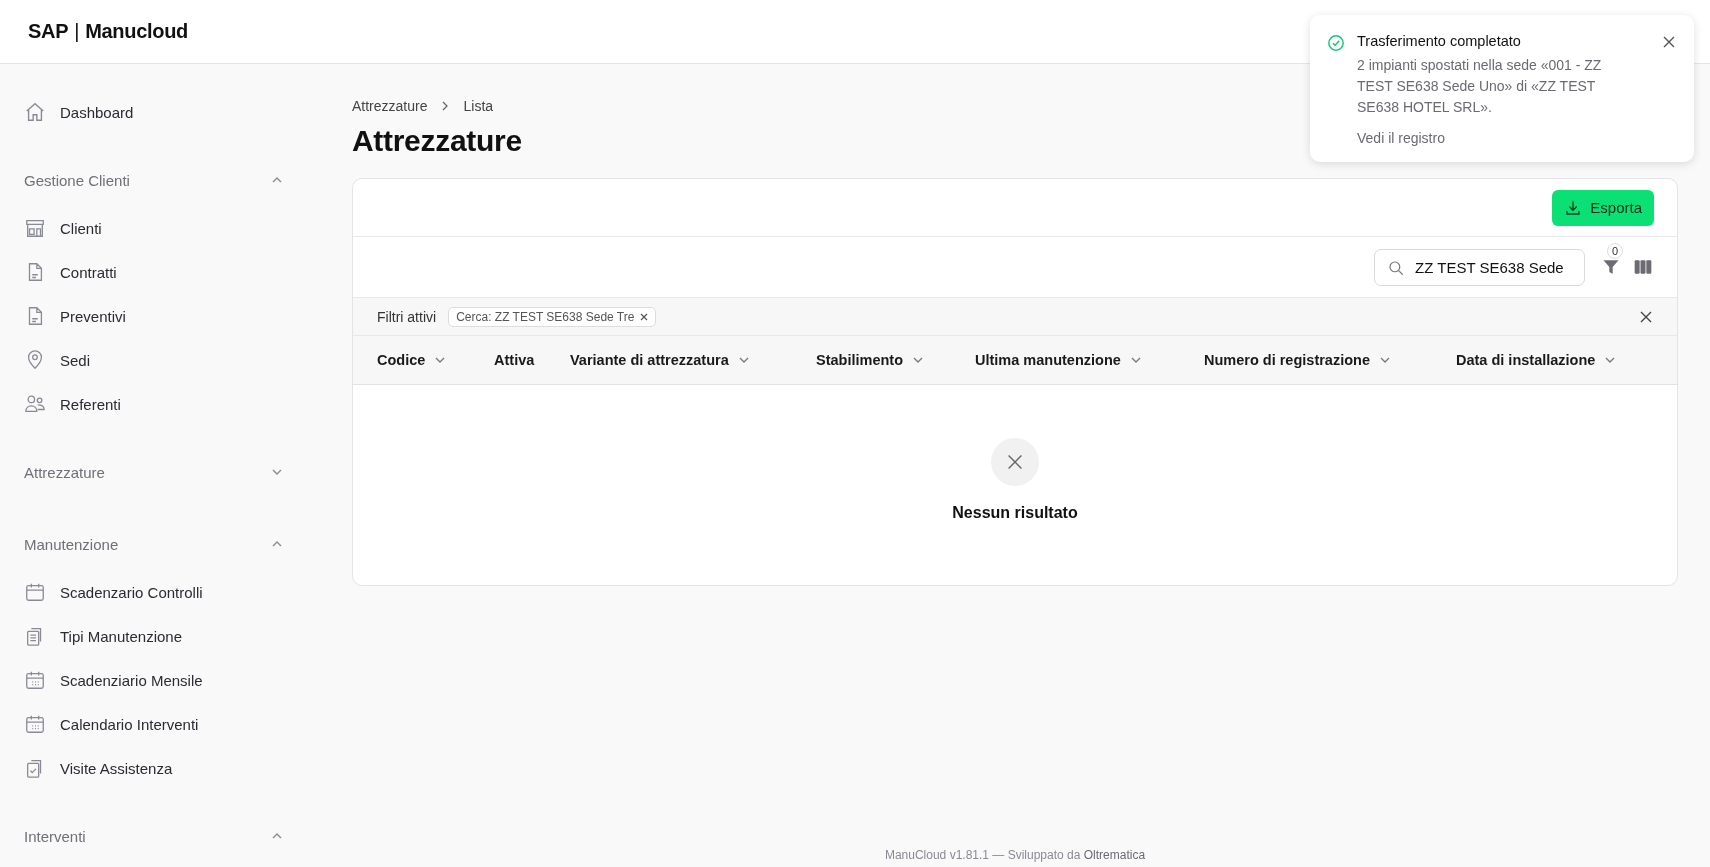 This screenshot has width=1710, height=867. Describe the element at coordinates (159, 360) in the screenshot. I see `sidebar-item: Sedi` at that location.